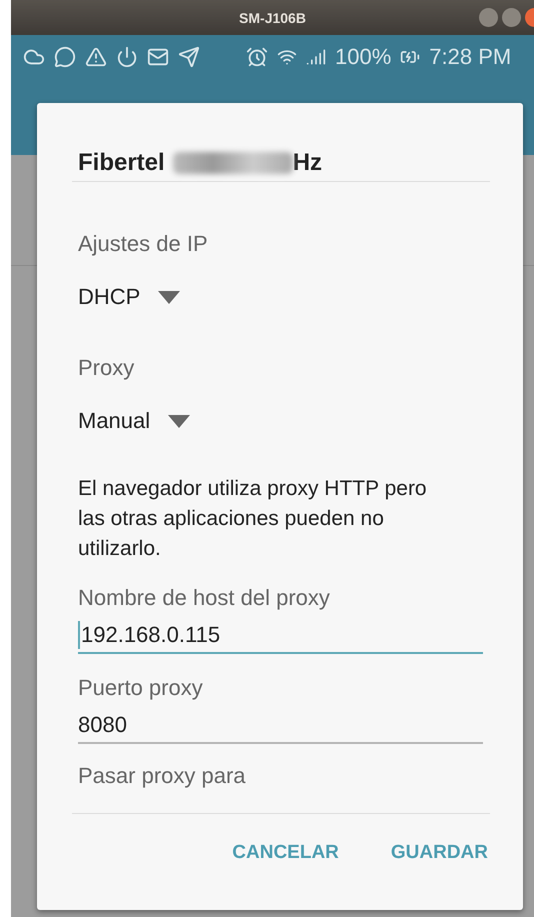 The height and width of the screenshot is (917, 534). I want to click on chat-bubble-icon, so click(65, 57).